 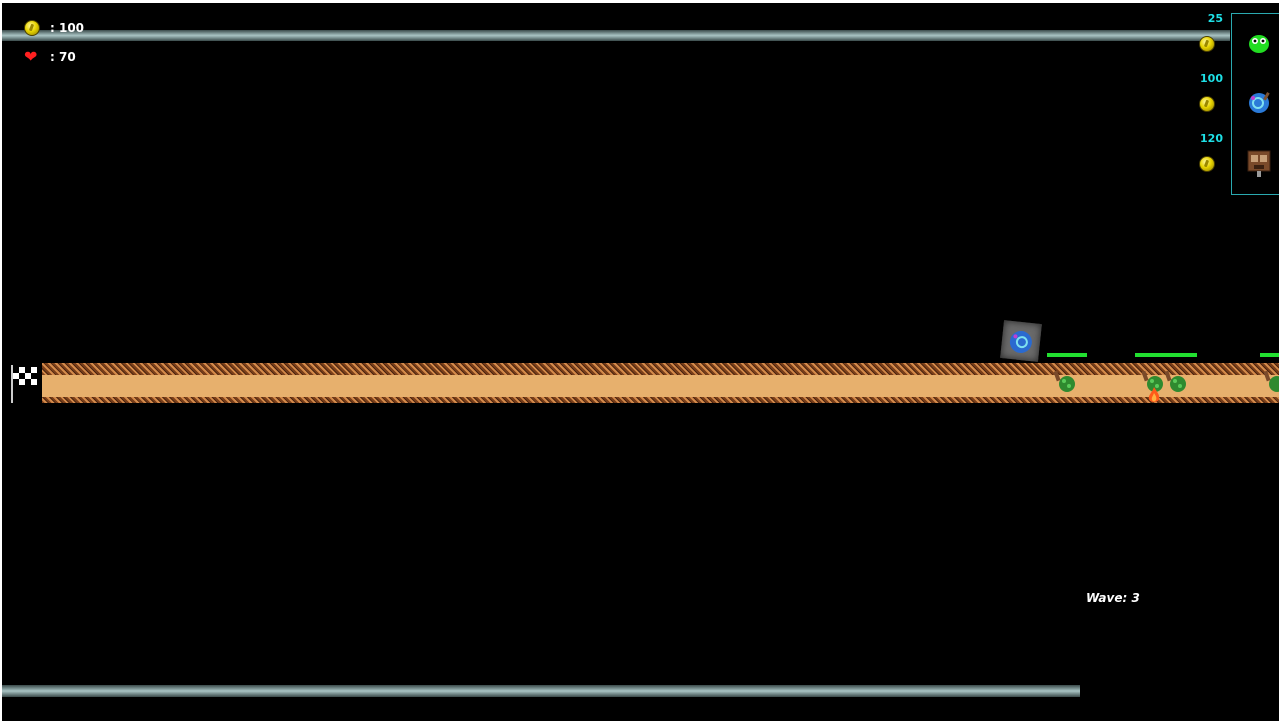 I want to click on shop-item-green-blob-tower, so click(x=1259, y=42).